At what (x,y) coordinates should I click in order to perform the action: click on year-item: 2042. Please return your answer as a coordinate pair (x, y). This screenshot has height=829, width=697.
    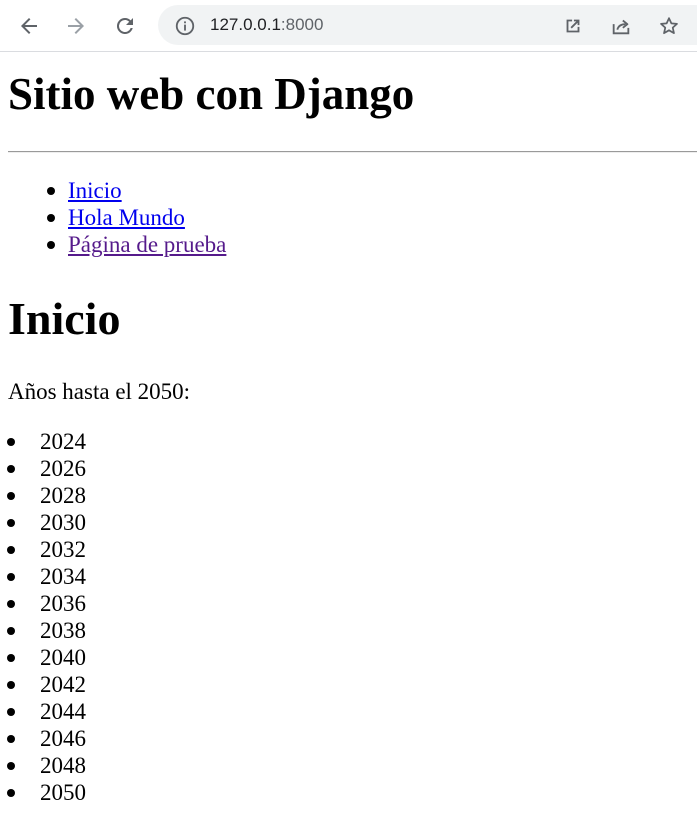
    Looking at the image, I should click on (43, 684).